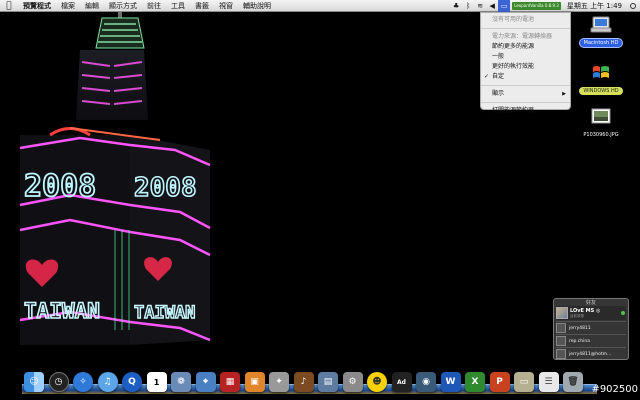 The image size is (640, 400). I want to click on contact-row: jerry4811, so click(591, 327).